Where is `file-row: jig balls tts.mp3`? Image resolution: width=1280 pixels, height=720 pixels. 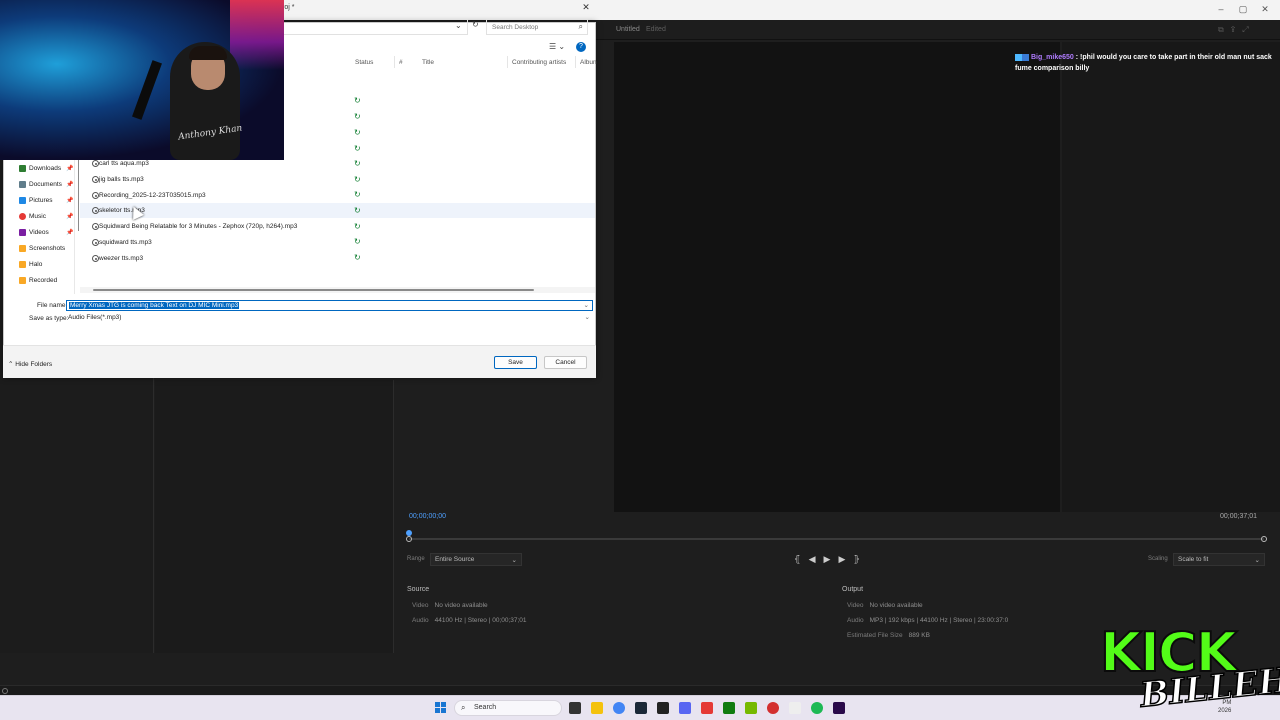 file-row: jig balls tts.mp3 is located at coordinates (337, 179).